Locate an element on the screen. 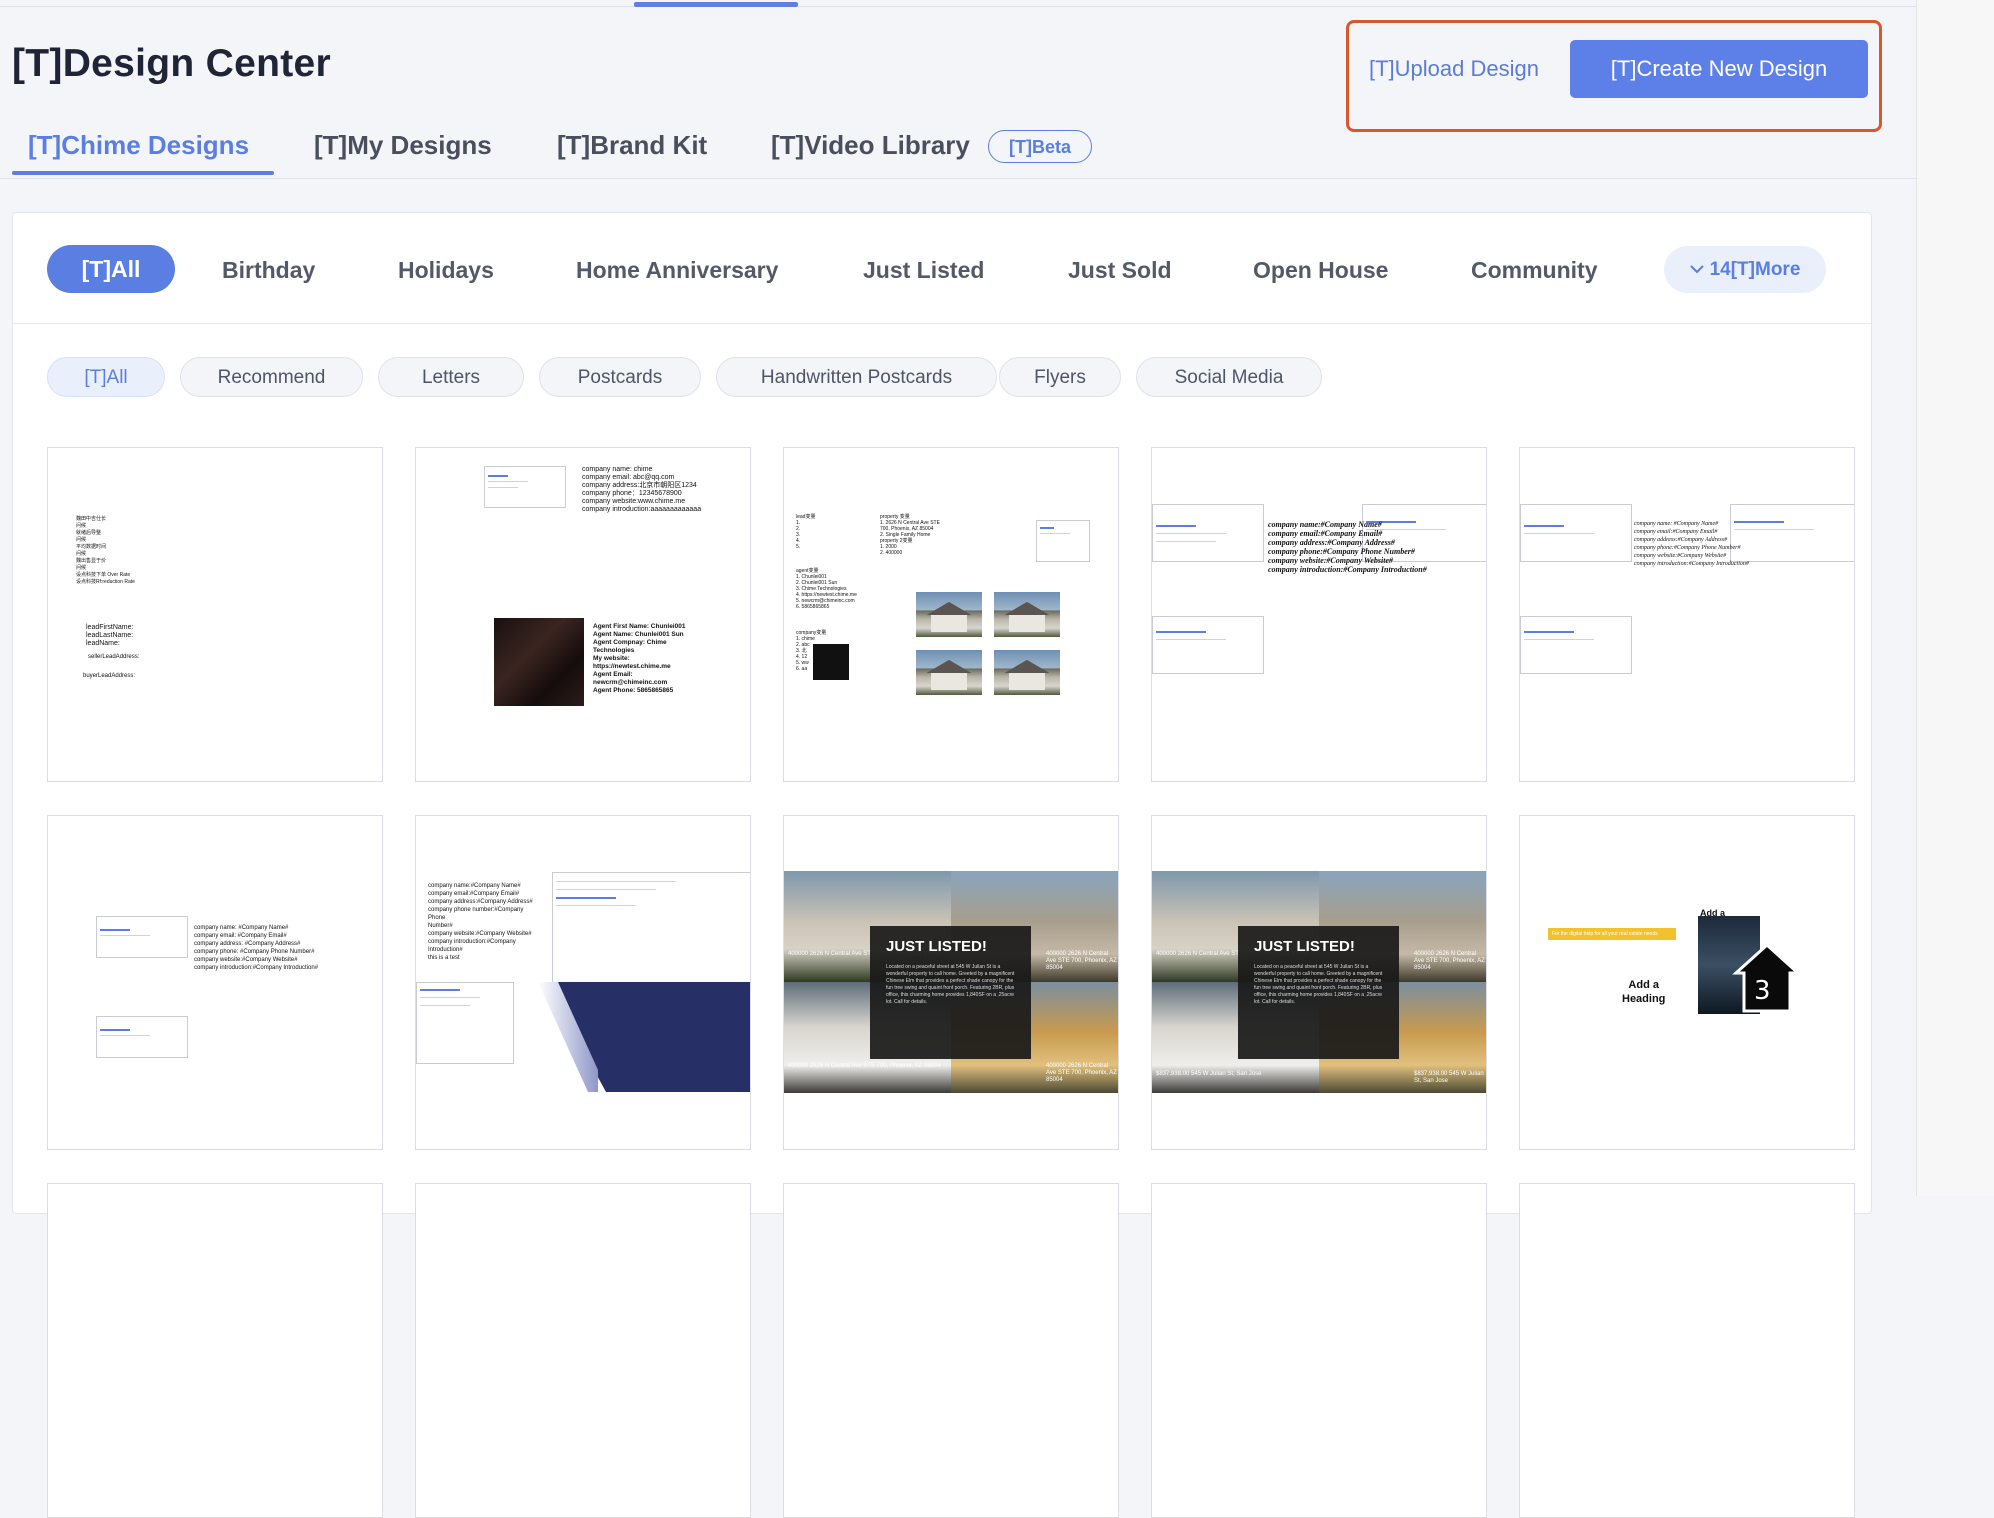  tabs-divider is located at coordinates (958, 178).